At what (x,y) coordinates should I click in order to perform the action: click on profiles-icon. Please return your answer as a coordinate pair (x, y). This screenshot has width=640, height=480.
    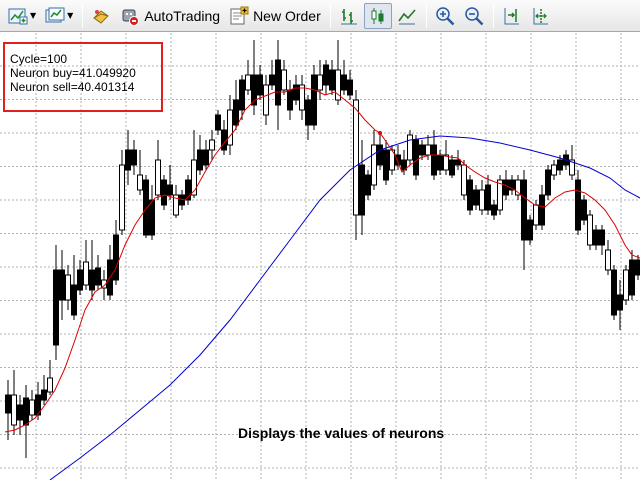
    Looking at the image, I should click on (55, 14).